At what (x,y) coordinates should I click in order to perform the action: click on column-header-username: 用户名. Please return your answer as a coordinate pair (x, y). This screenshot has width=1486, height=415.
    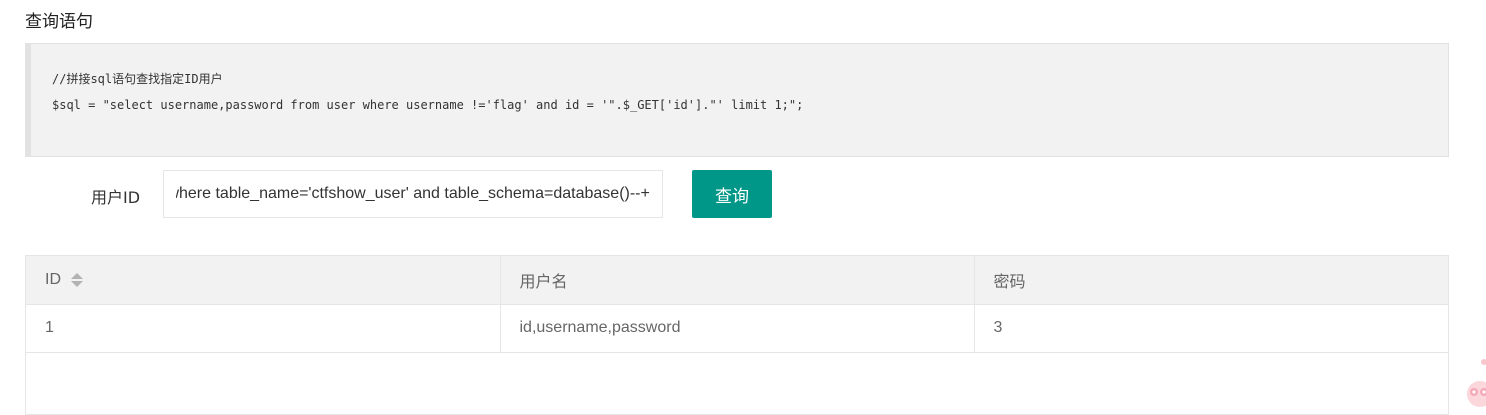
    Looking at the image, I should click on (737, 280).